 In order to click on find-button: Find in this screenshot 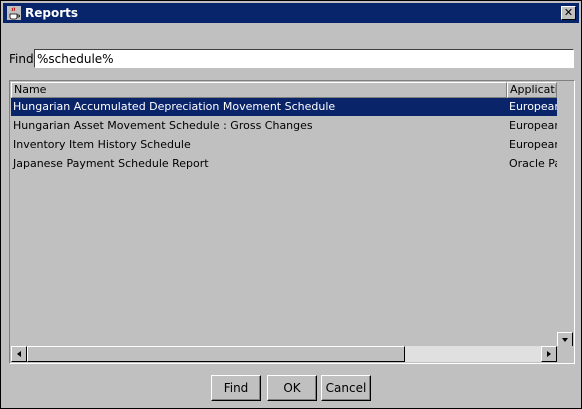, I will do `click(236, 388)`.